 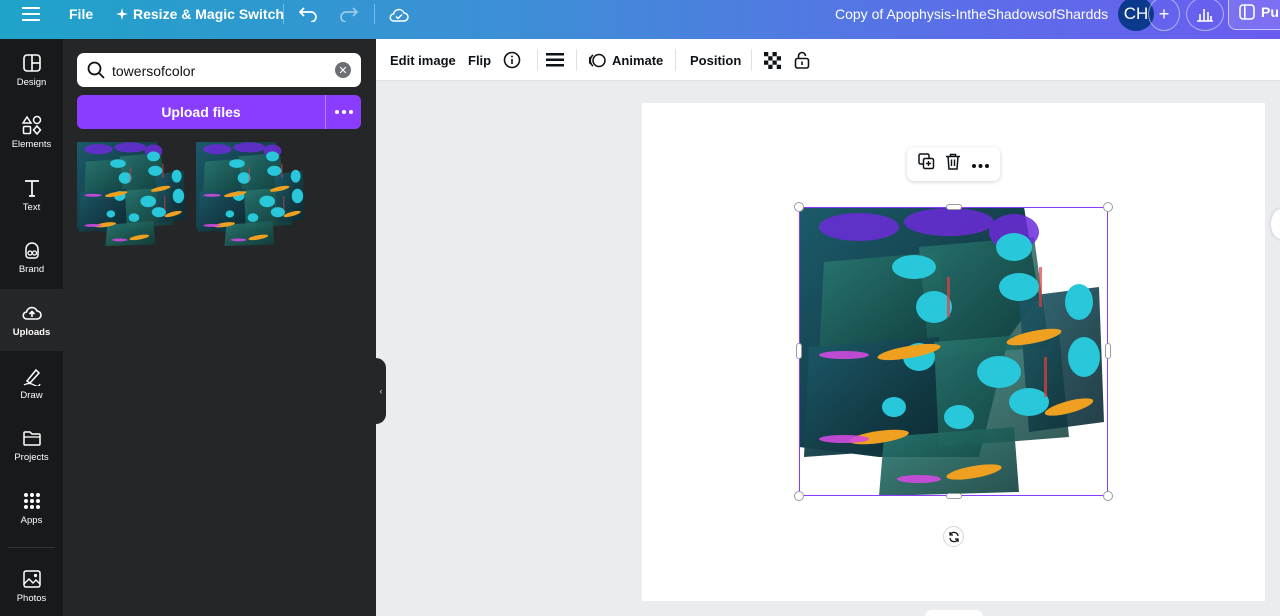 I want to click on redo-icon, so click(x=349, y=14).